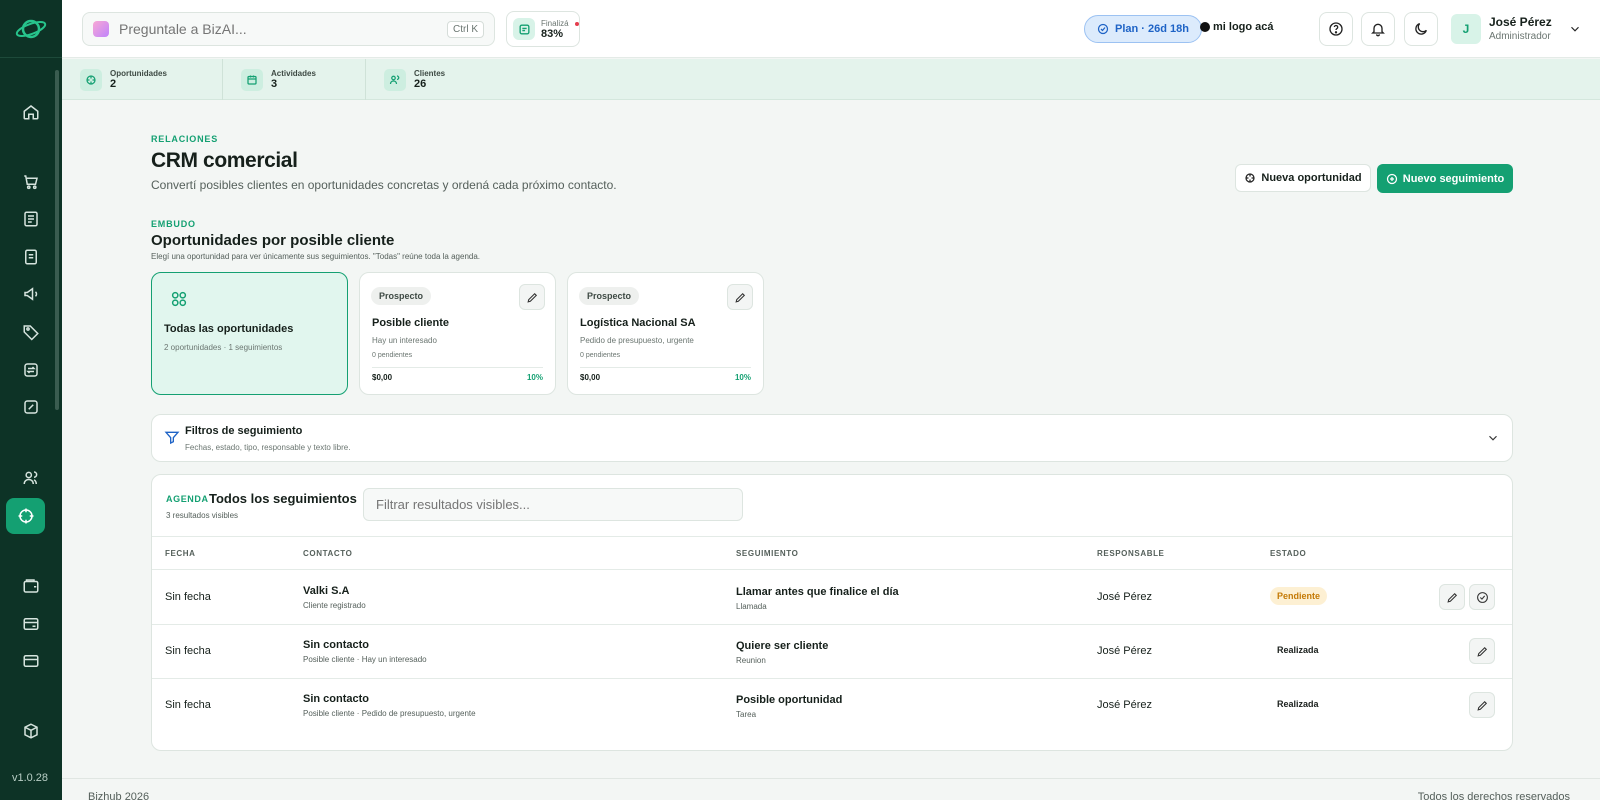 This screenshot has height=800, width=1600. What do you see at coordinates (782, 646) in the screenshot?
I see `row-followup: Quiere ser cliente` at bounding box center [782, 646].